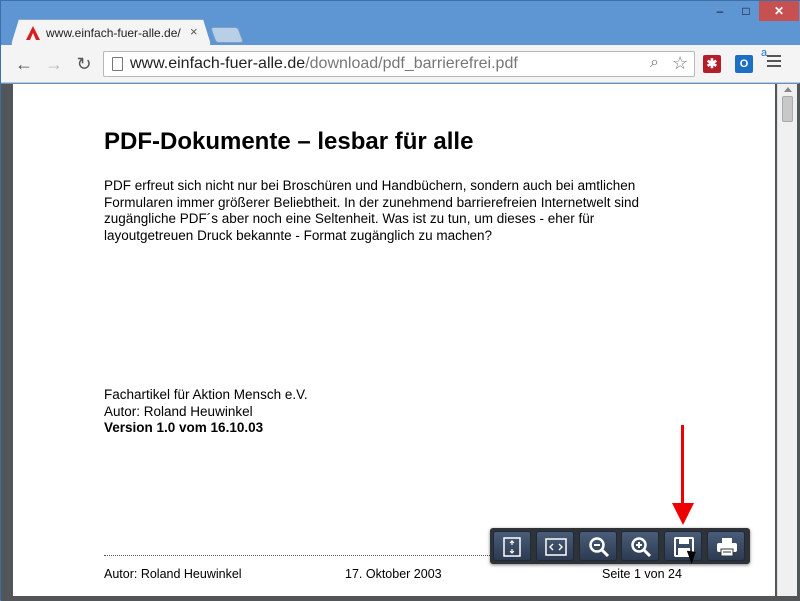 Image resolution: width=800 pixels, height=601 pixels. Describe the element at coordinates (712, 64) in the screenshot. I see `extension-red-icon: ✱` at that location.